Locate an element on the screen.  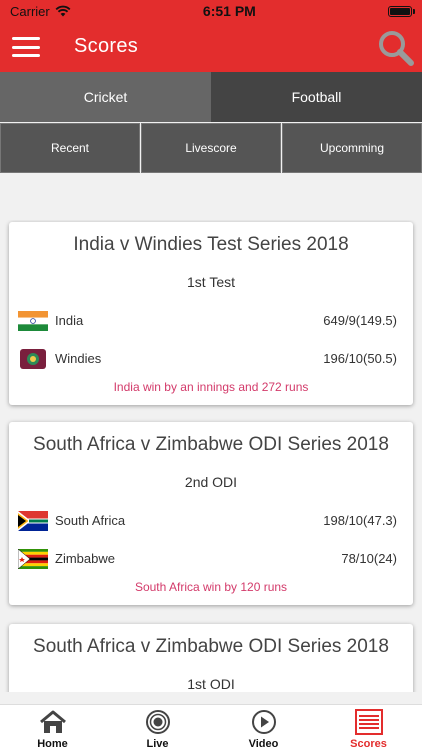
wifi-icon is located at coordinates (63, 11).